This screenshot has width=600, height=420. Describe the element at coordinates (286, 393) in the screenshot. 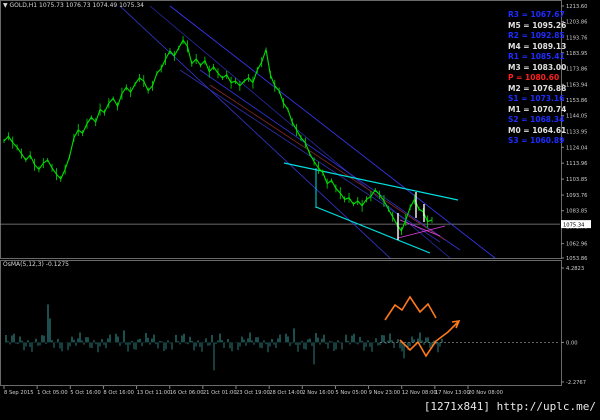

I see `time-tick-label: 28 Oct 14:00` at that location.